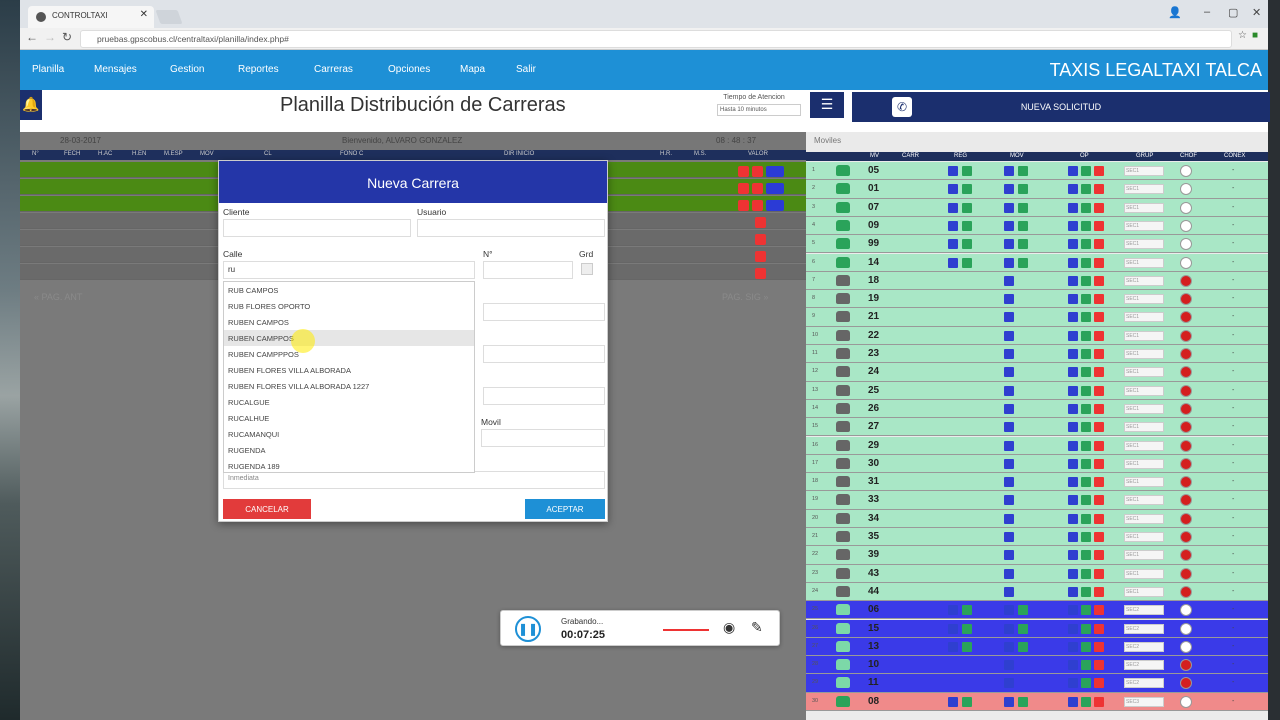  I want to click on prev-page-link: « PAG. ANT, so click(58, 297).